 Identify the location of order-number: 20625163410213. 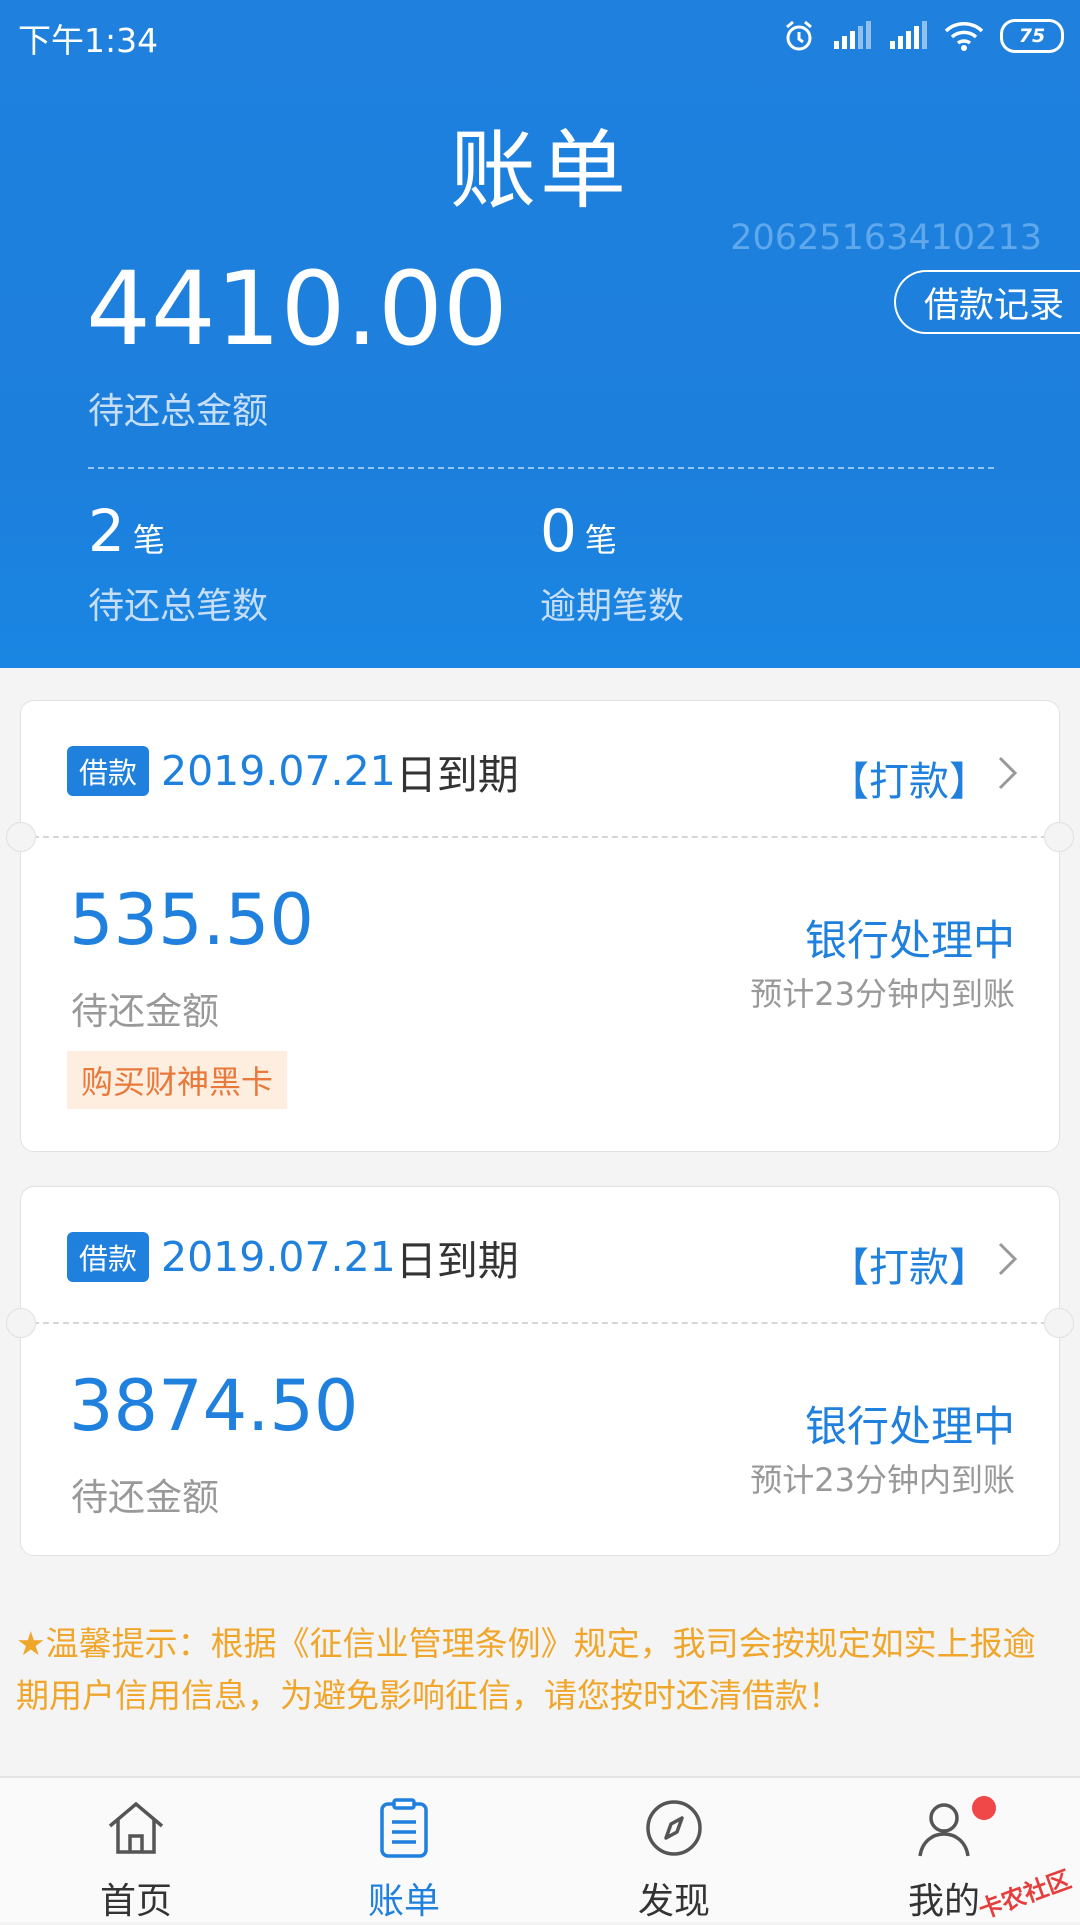
(886, 238).